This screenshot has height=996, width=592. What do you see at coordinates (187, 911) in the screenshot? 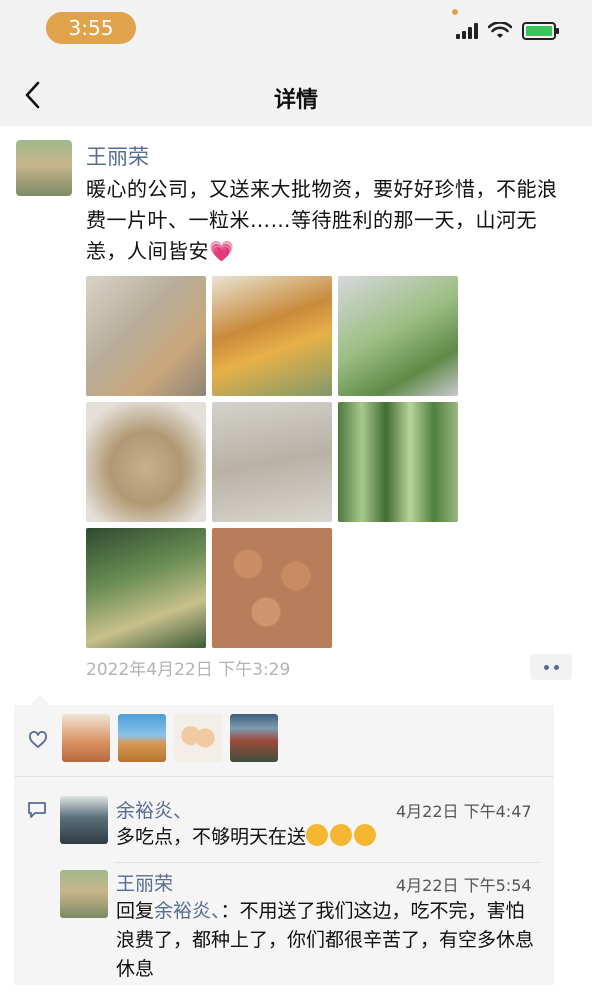
I see `reply-to-name: 余裕炎、` at bounding box center [187, 911].